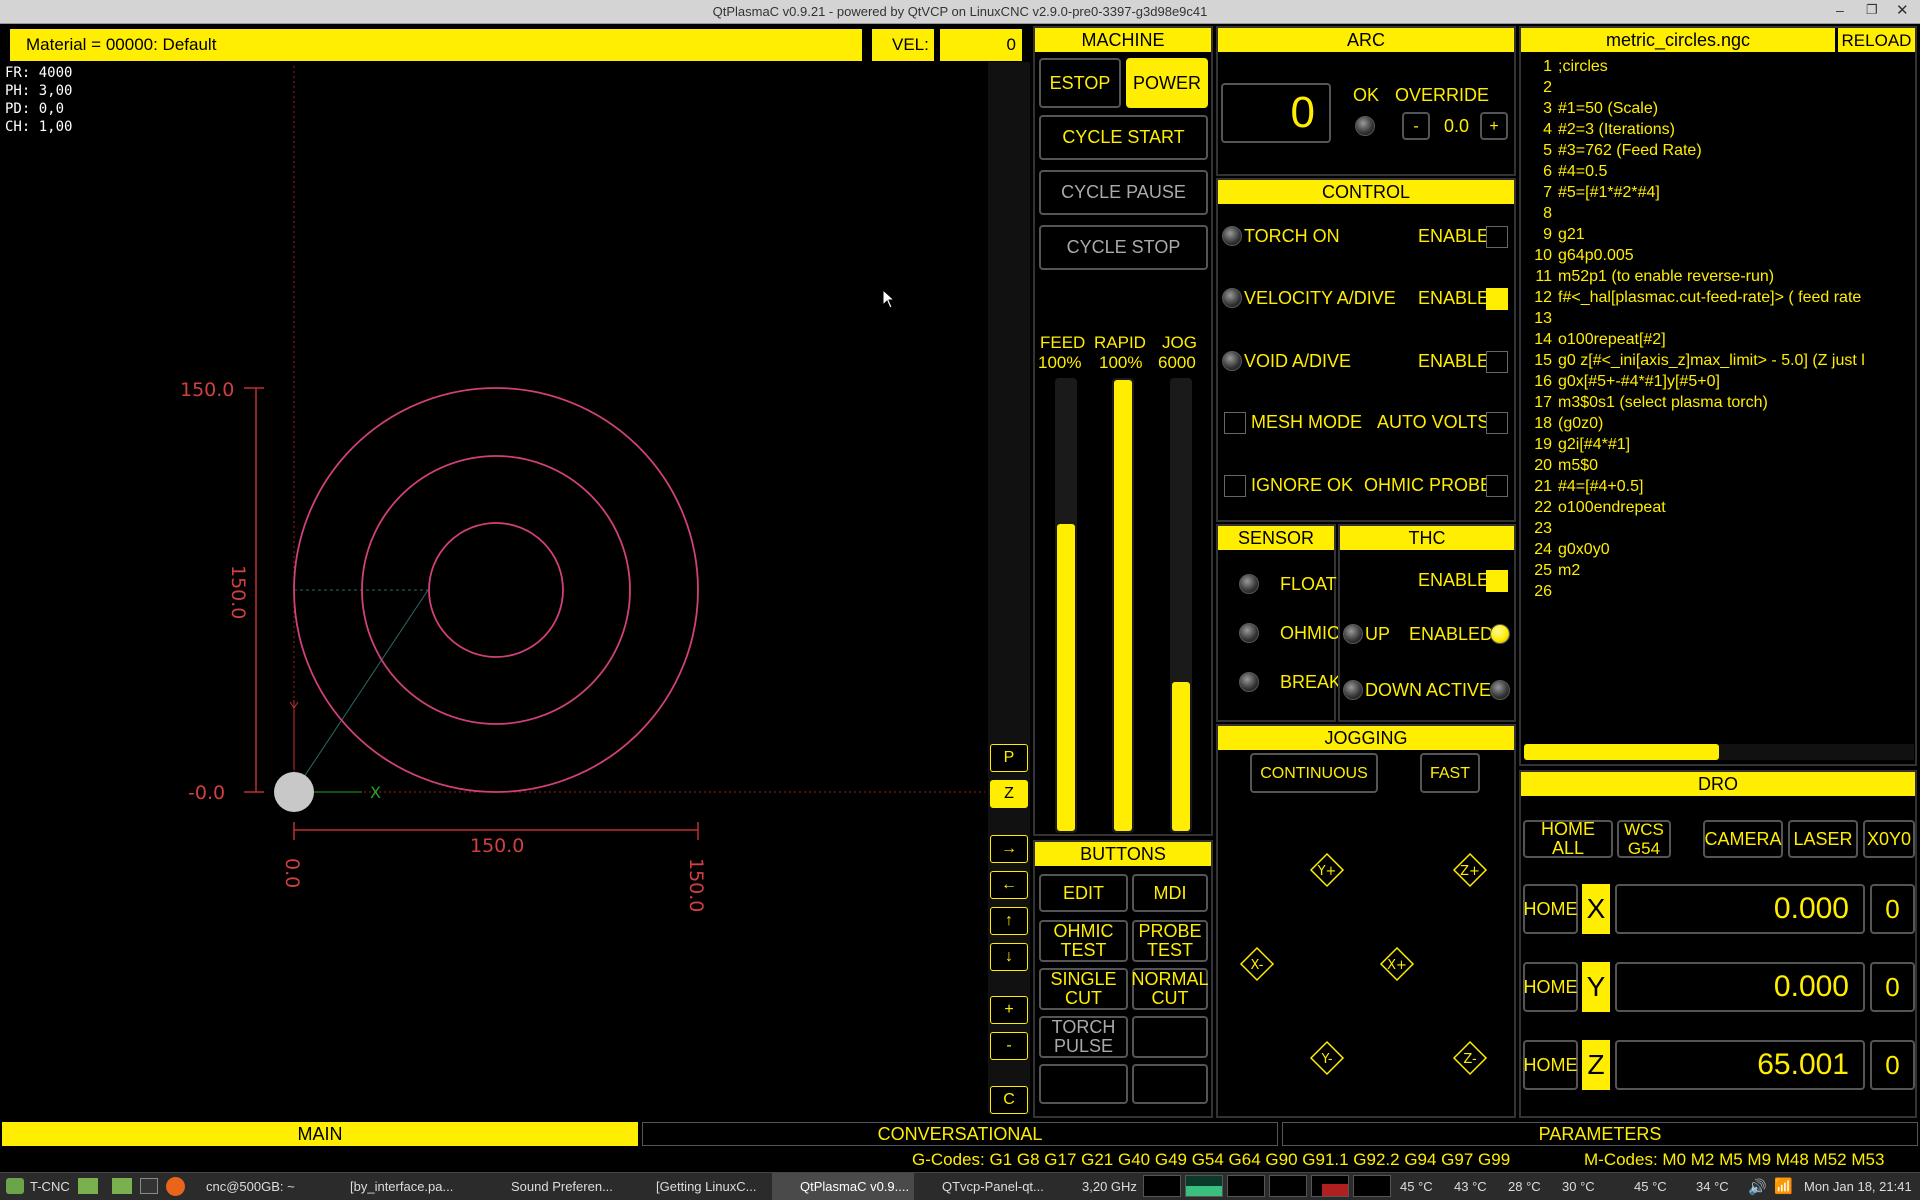 This screenshot has height=1200, width=1920. What do you see at coordinates (1718, 234) in the screenshot?
I see `gcode-line: 9 g21` at bounding box center [1718, 234].